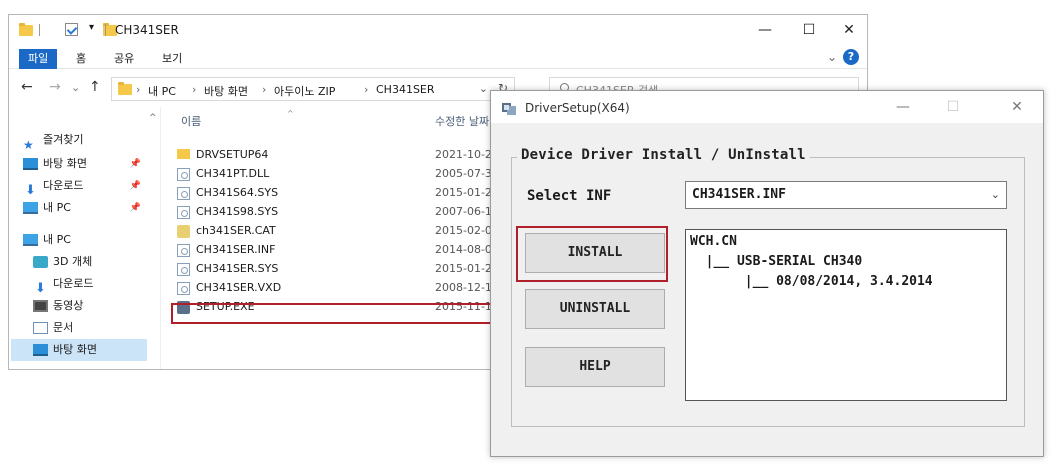  Describe the element at coordinates (63, 327) in the screenshot. I see `nav-item-label: 문서` at that location.